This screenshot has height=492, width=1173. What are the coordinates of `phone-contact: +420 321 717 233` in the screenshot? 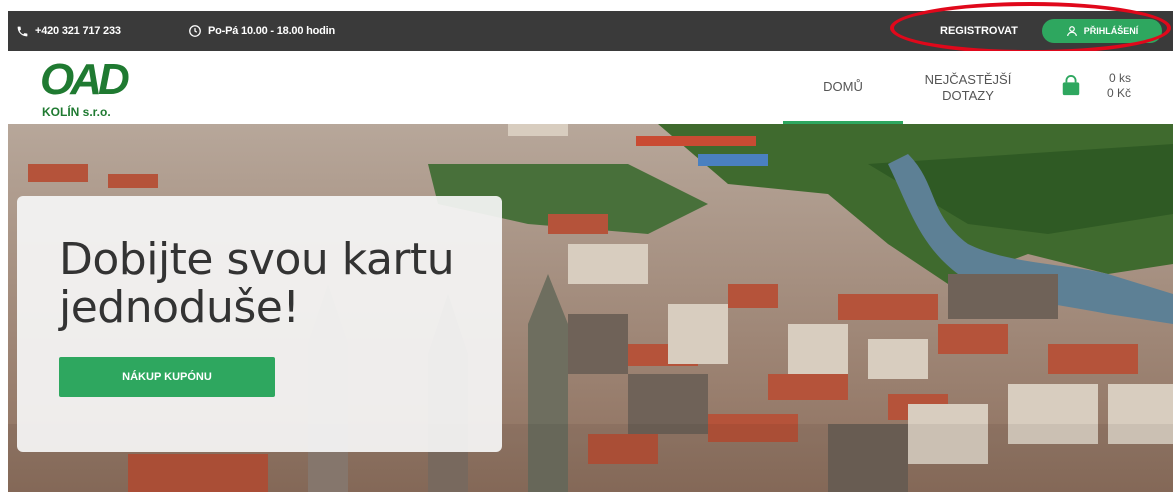 It's located at (68, 31).